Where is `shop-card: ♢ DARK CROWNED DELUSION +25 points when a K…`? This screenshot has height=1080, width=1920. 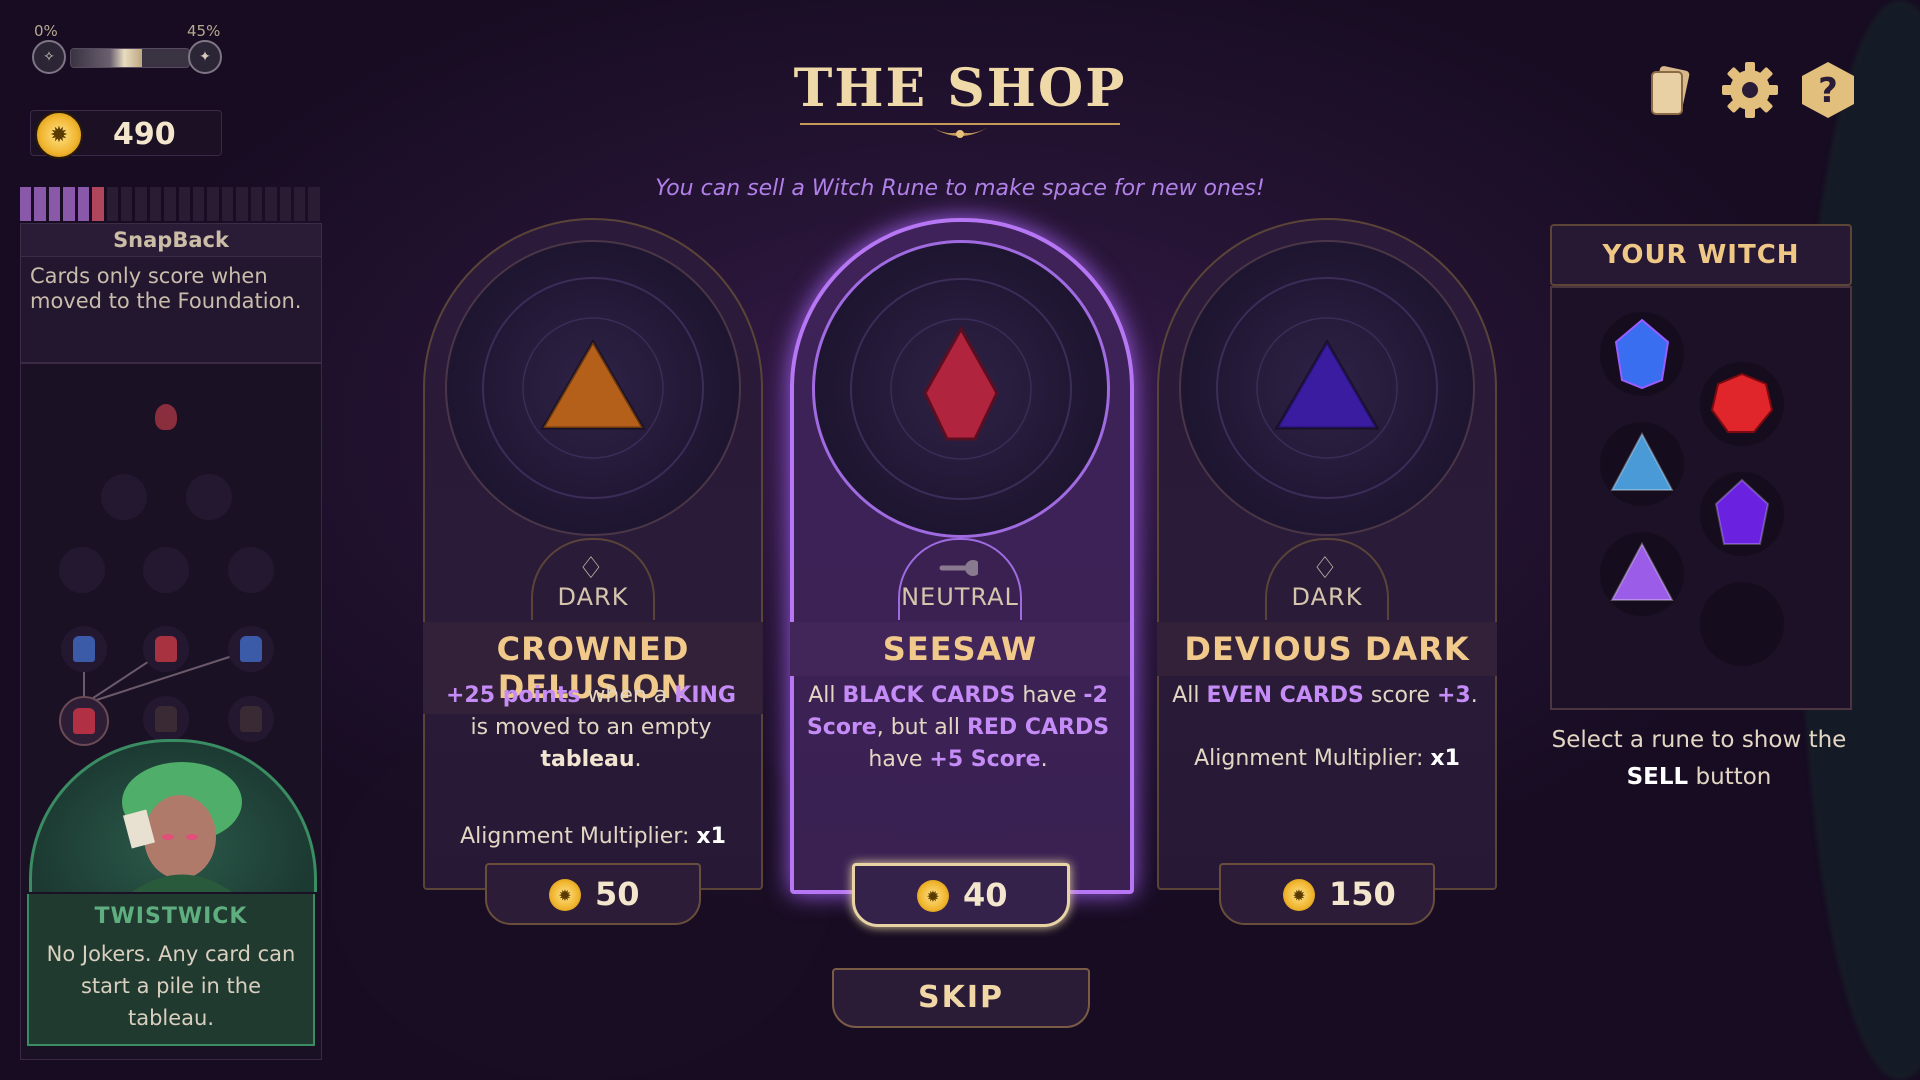 shop-card: ♢ DARK CROWNED DELUSION +25 points when a K… is located at coordinates (593, 571).